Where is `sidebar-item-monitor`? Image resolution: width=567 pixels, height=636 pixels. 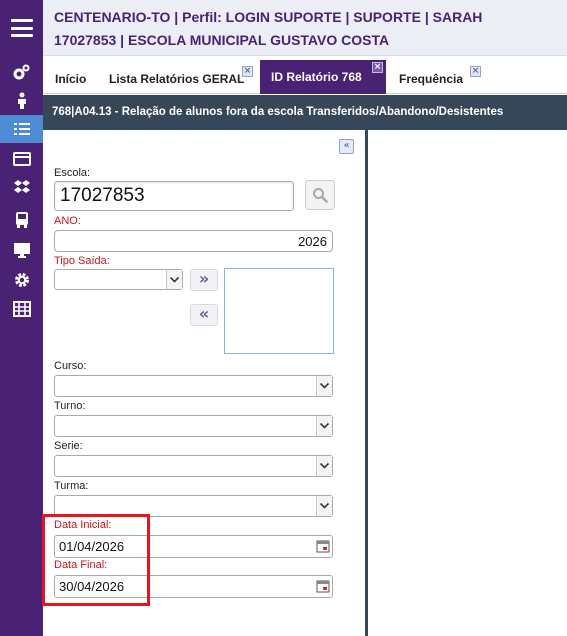
sidebar-item-monitor is located at coordinates (21, 250).